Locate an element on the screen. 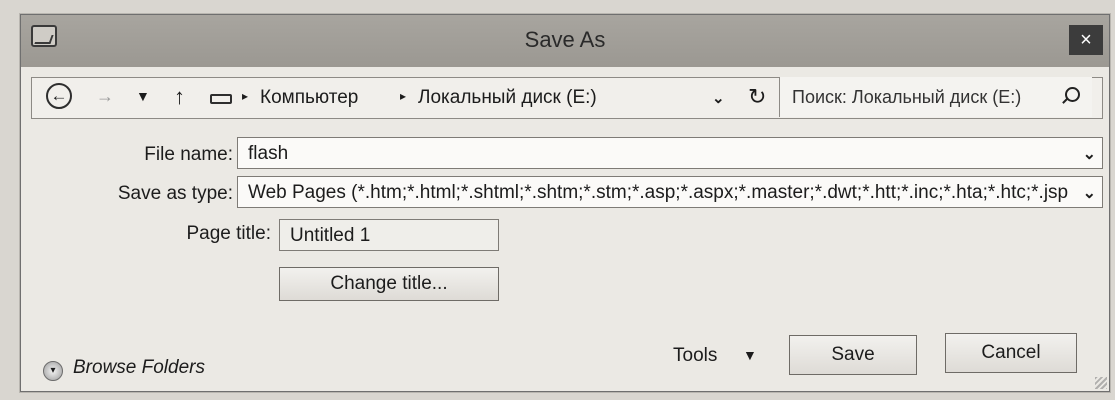 The height and width of the screenshot is (400, 1115). forward-arrow-icon: → is located at coordinates (105, 96).